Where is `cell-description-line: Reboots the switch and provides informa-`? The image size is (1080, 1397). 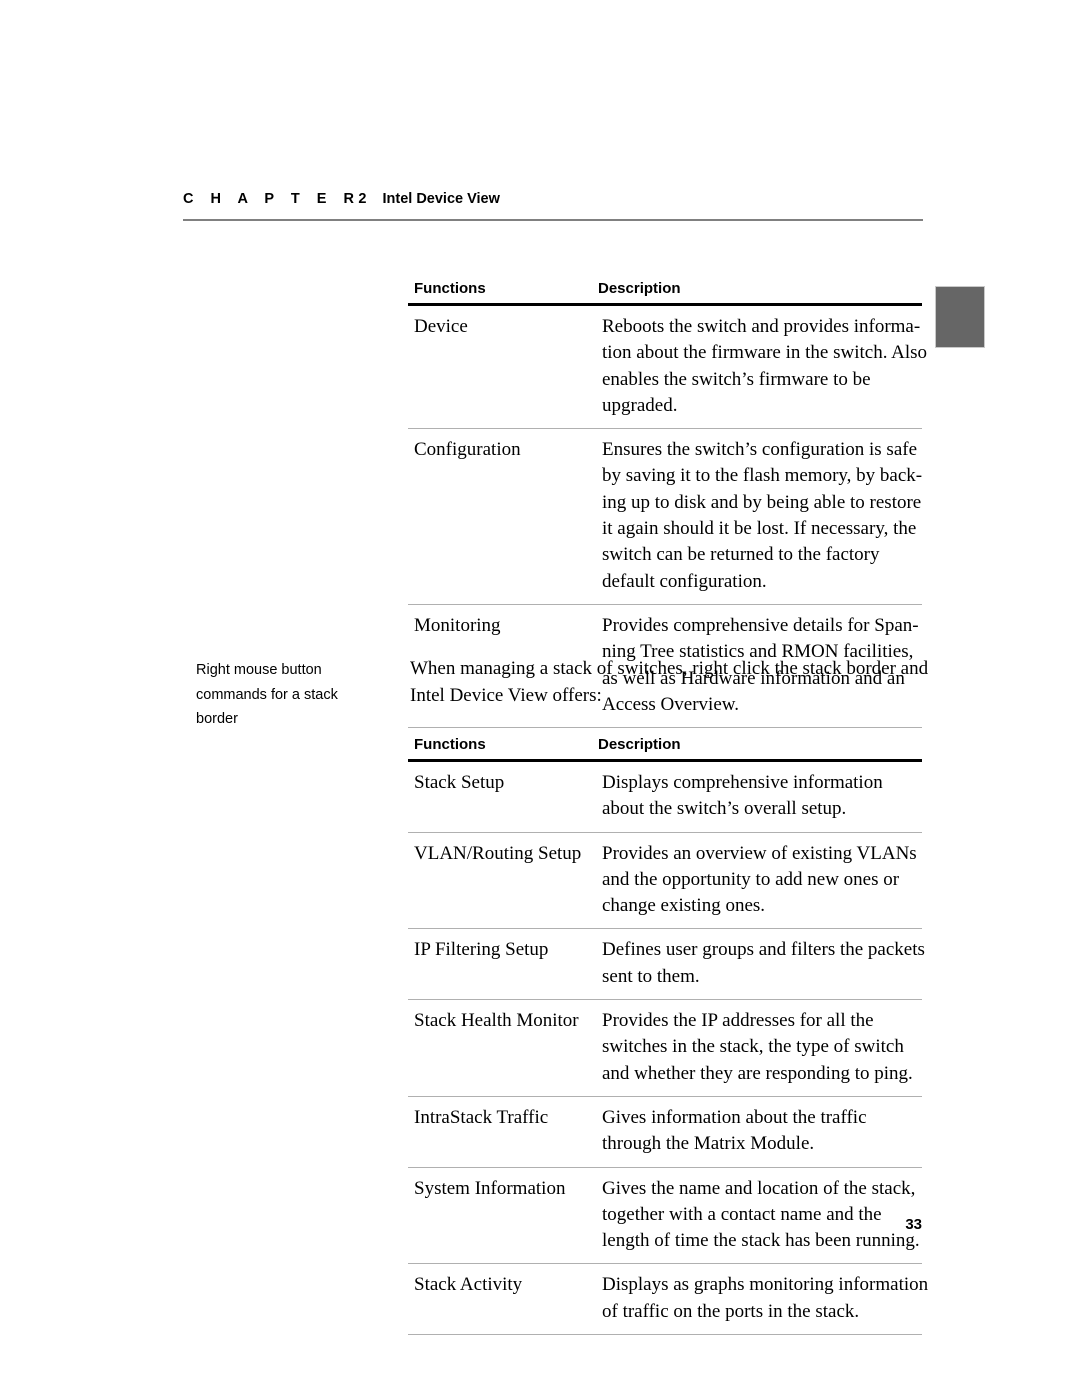 cell-description-line: Reboots the switch and provides informa- is located at coordinates (761, 326).